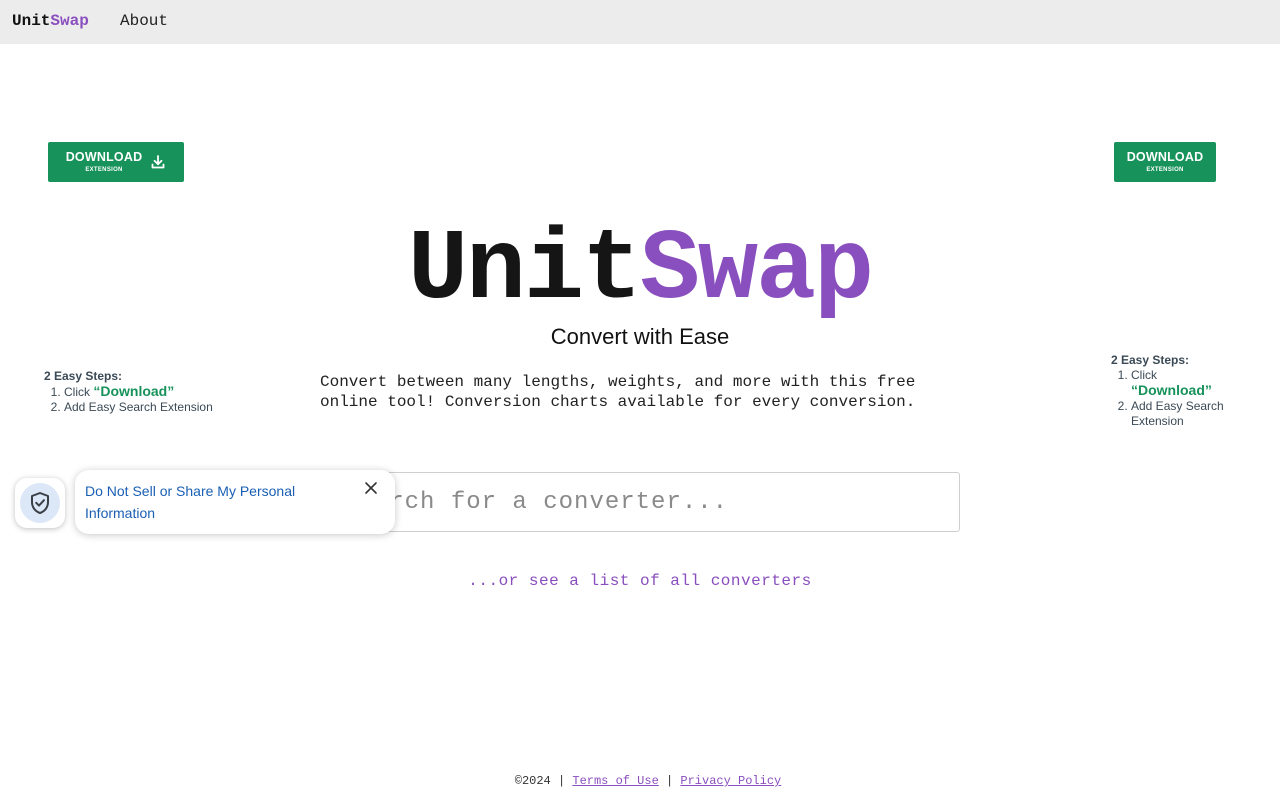 The height and width of the screenshot is (800, 1280). Describe the element at coordinates (640, 22) in the screenshot. I see `top-nav: UnitSwap About` at that location.